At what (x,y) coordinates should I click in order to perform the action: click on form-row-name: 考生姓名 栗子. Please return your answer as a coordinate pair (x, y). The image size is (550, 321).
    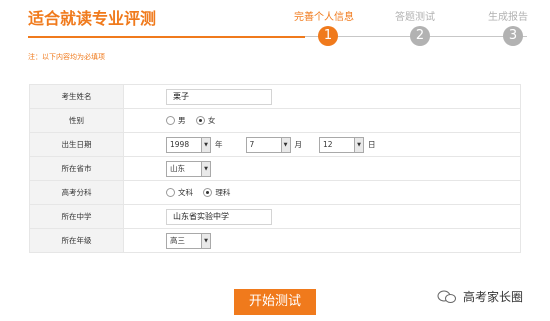
    Looking at the image, I should click on (275, 96).